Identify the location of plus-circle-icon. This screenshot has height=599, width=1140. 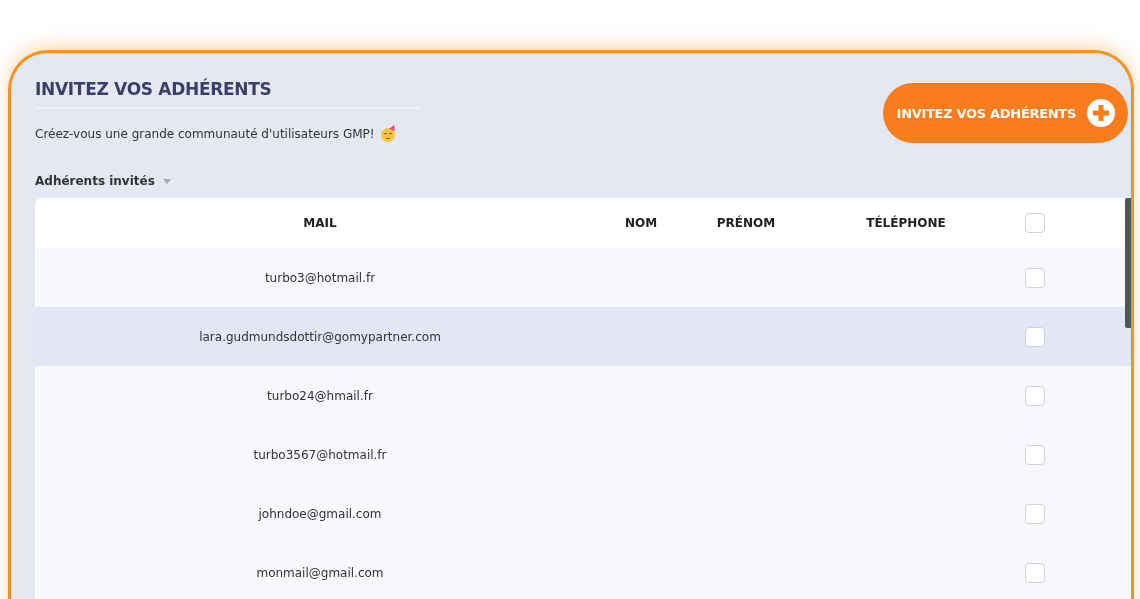
(1101, 113).